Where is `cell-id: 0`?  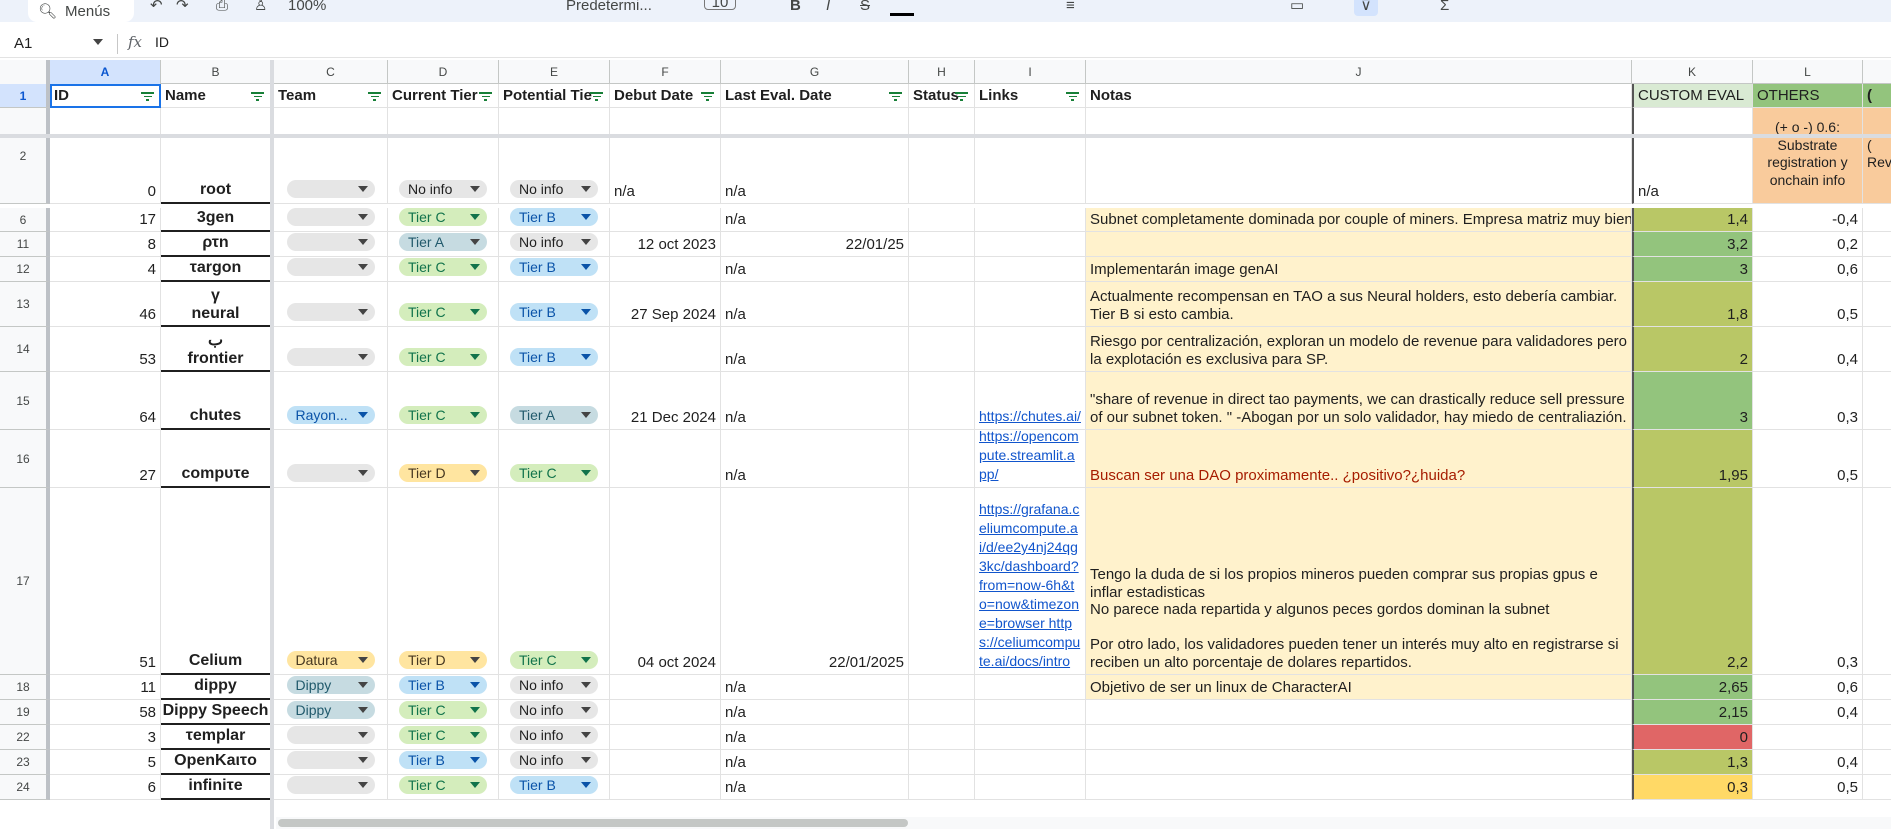
cell-id: 0 is located at coordinates (105, 156).